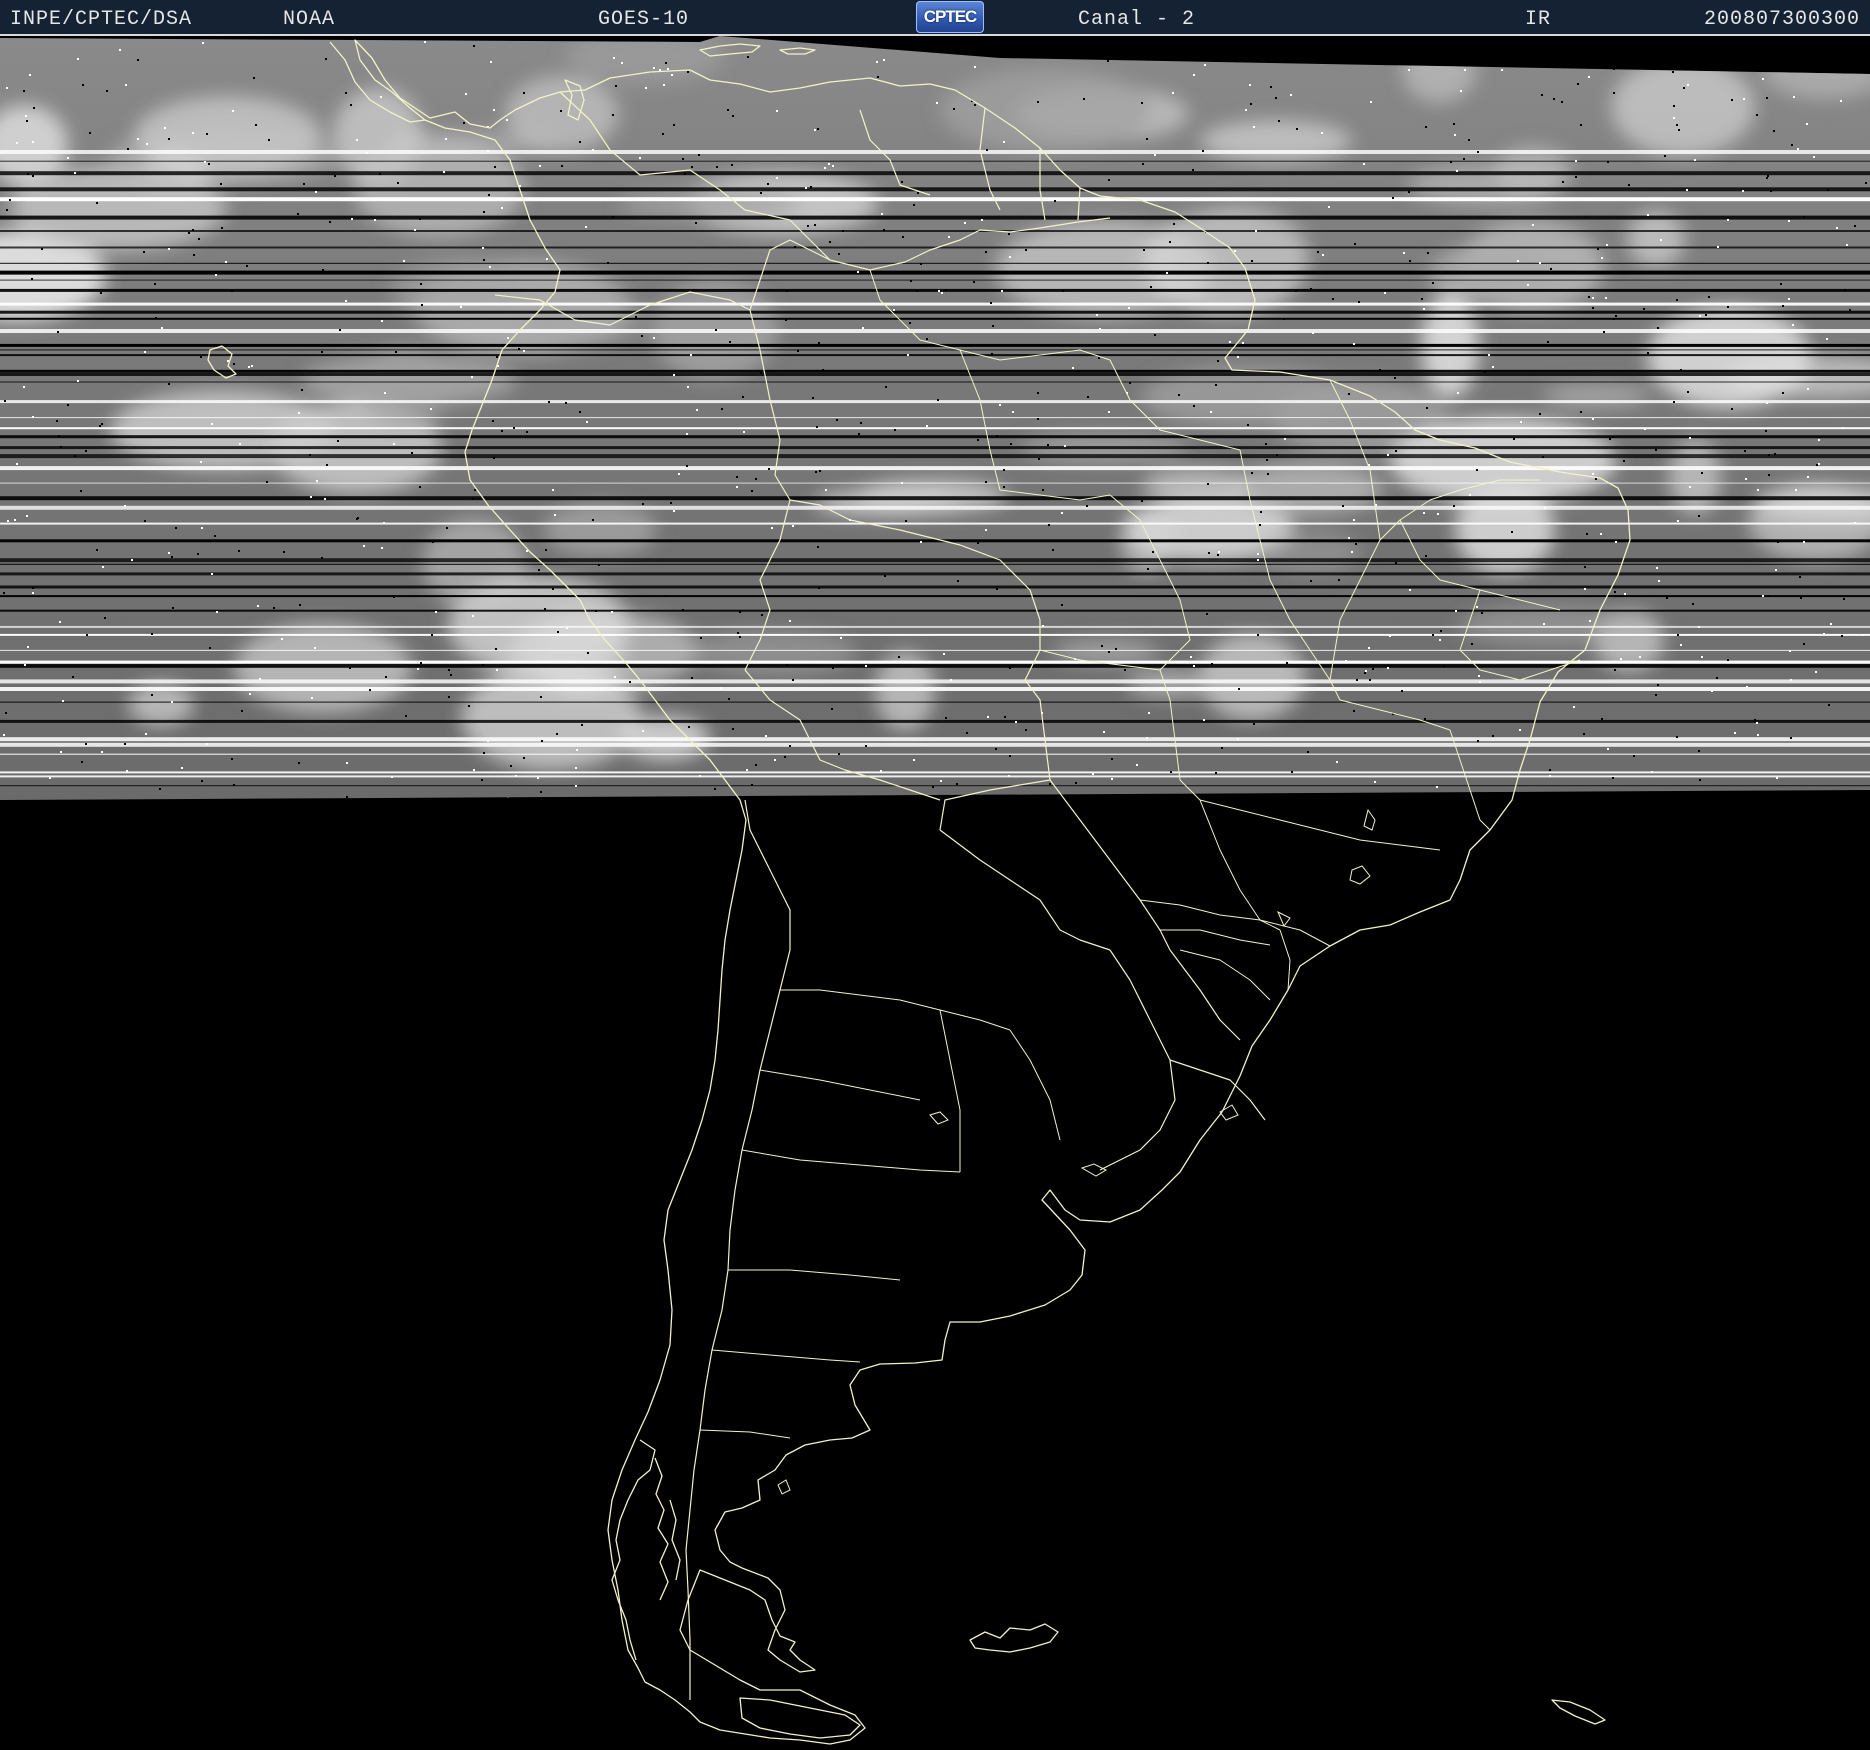 The width and height of the screenshot is (1870, 1750). I want to click on satellite-label: GOES-10, so click(644, 19).